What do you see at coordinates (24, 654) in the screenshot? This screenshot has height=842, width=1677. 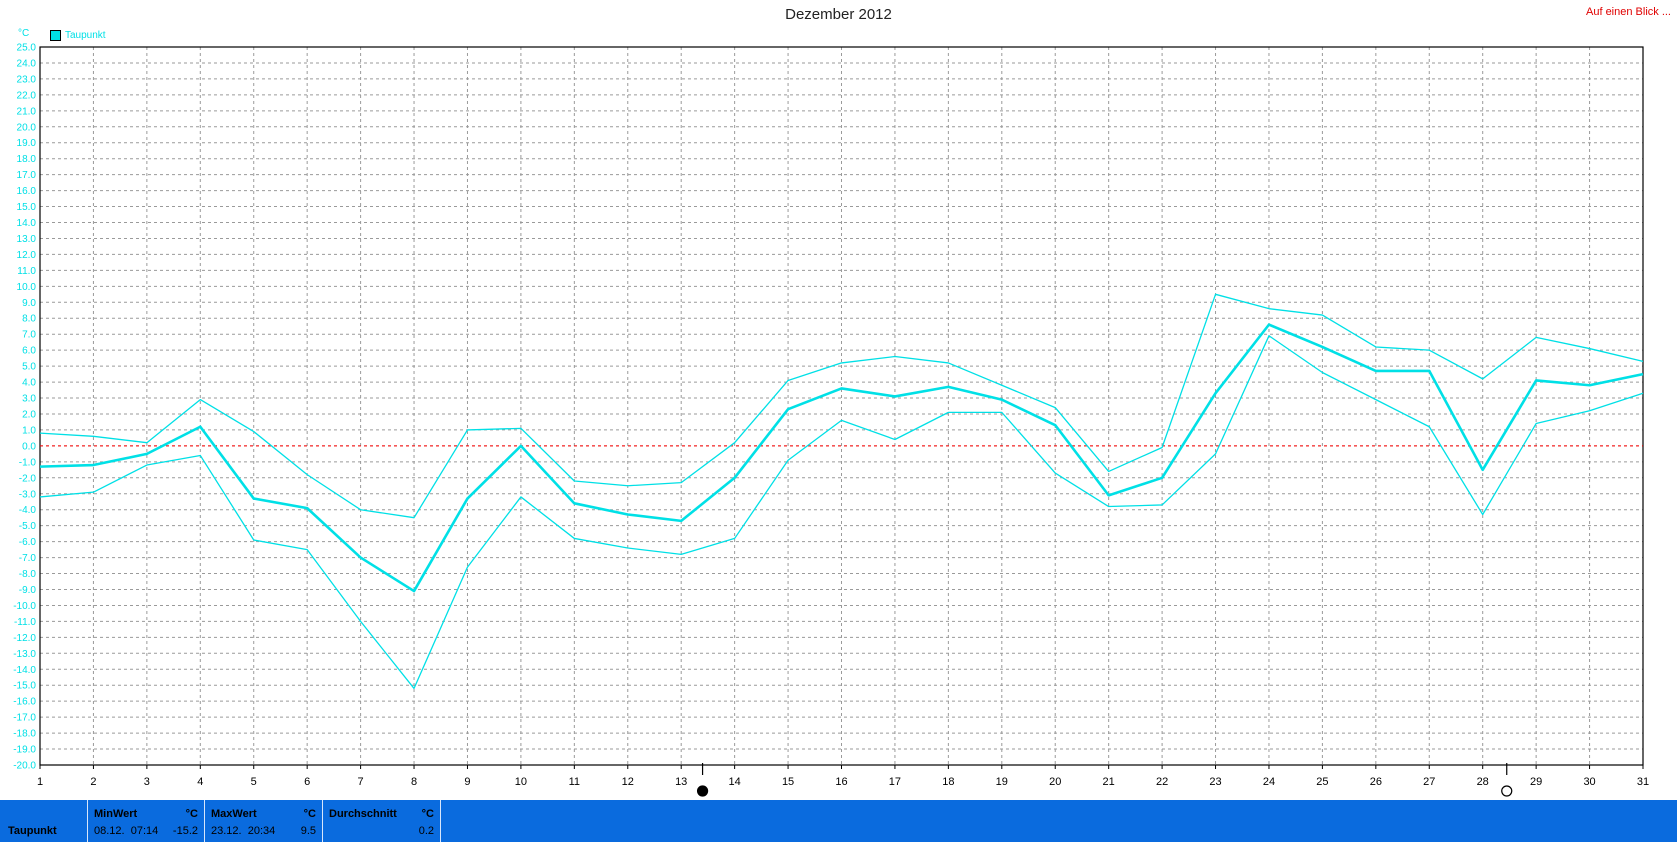 I see `y-tick-label: -13.0` at bounding box center [24, 654].